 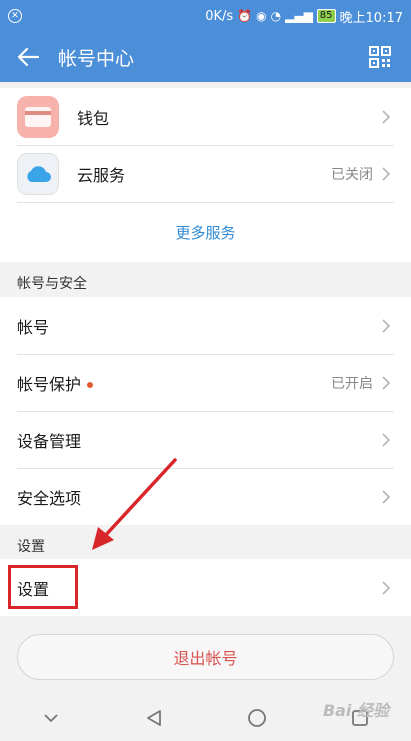 What do you see at coordinates (38, 116) in the screenshot?
I see `wallet-icon` at bounding box center [38, 116].